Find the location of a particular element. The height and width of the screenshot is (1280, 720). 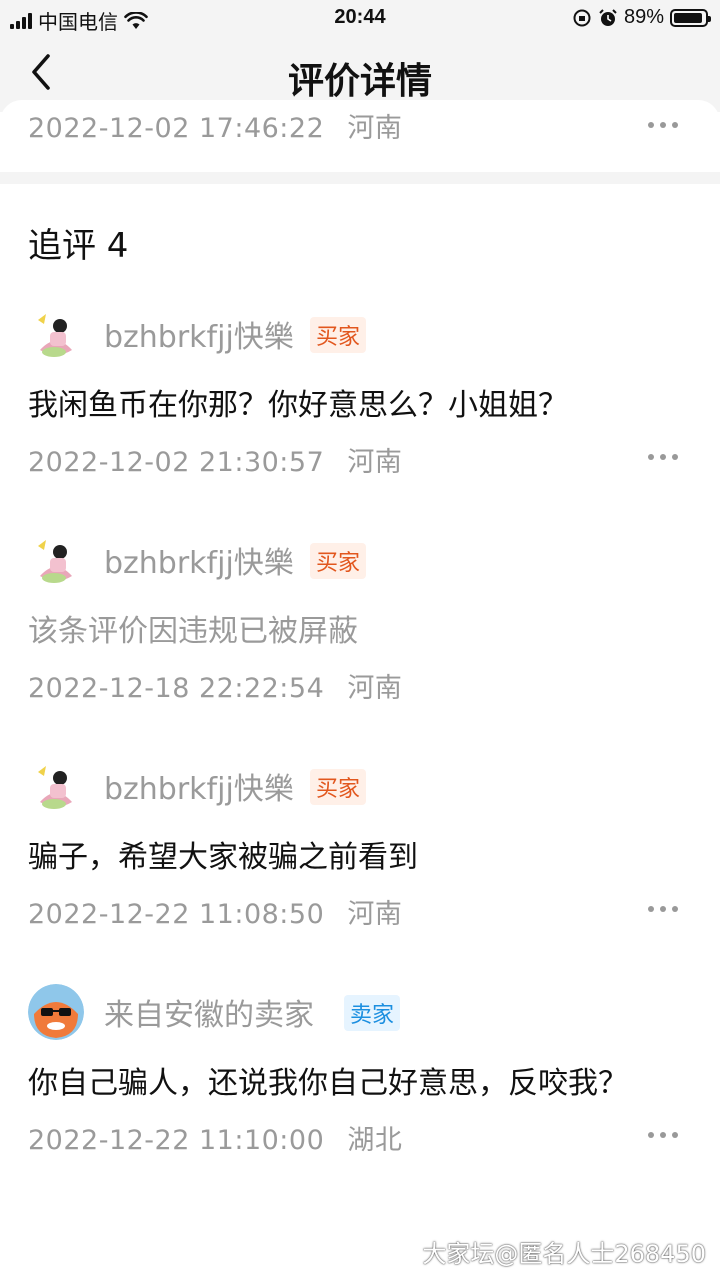

reply-content: 我闲鱼币在你那？你好意思么？小姐姐？ is located at coordinates (298, 405).